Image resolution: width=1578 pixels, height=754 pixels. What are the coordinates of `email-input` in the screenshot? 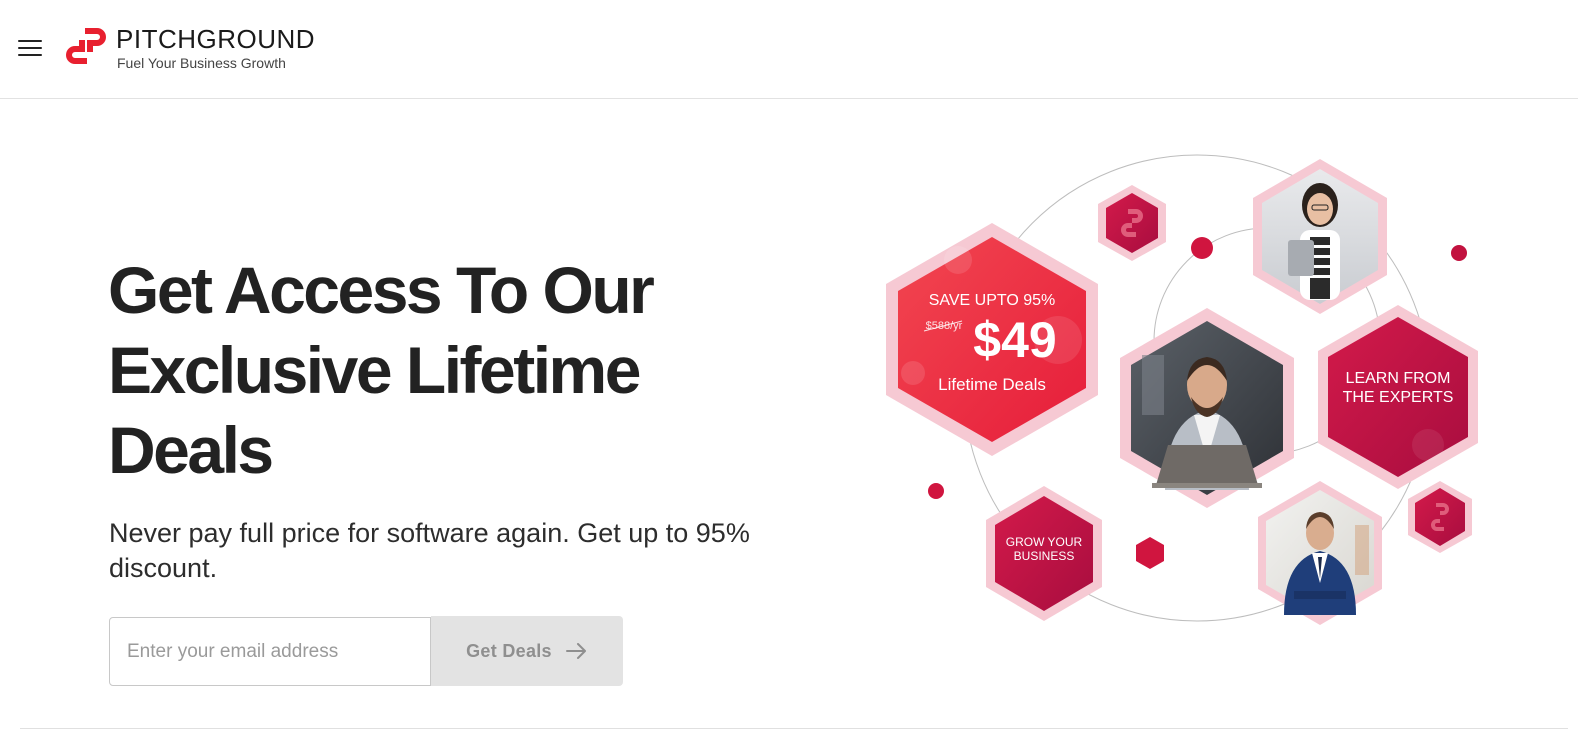 It's located at (270, 651).